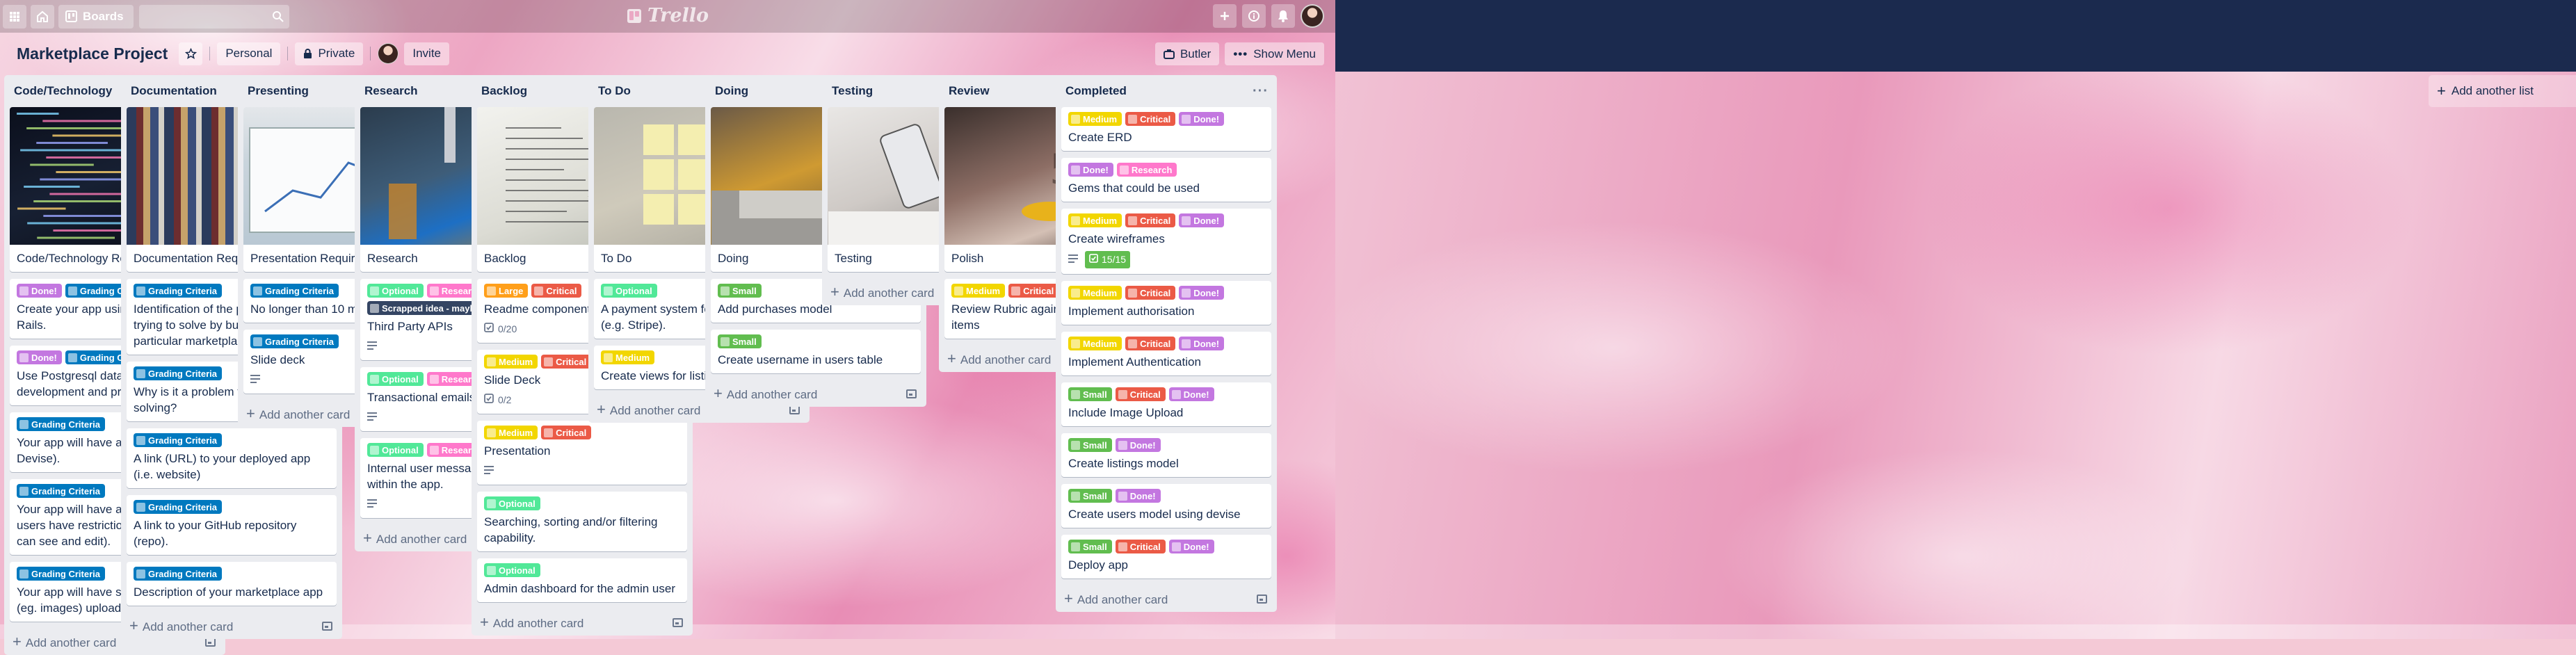  I want to click on list-title: Completed, so click(1096, 91).